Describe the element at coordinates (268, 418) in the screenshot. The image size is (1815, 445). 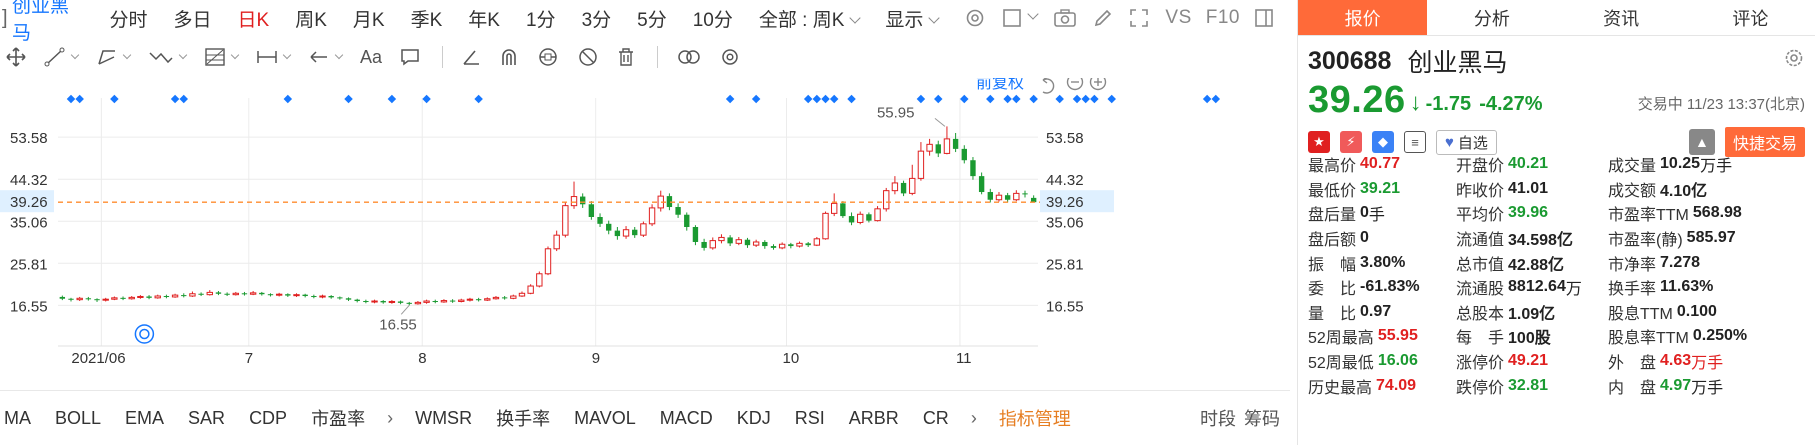
I see `indicator-cdp: CDP` at that location.